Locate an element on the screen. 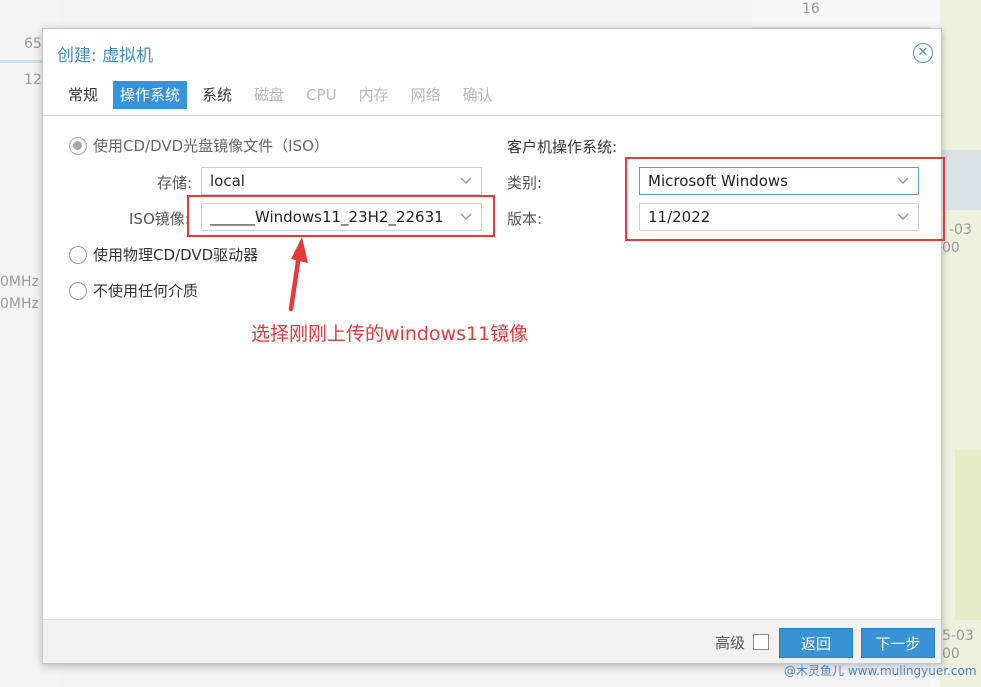 Image resolution: width=981 pixels, height=687 pixels. tab-confirm: 确认 is located at coordinates (477, 95).